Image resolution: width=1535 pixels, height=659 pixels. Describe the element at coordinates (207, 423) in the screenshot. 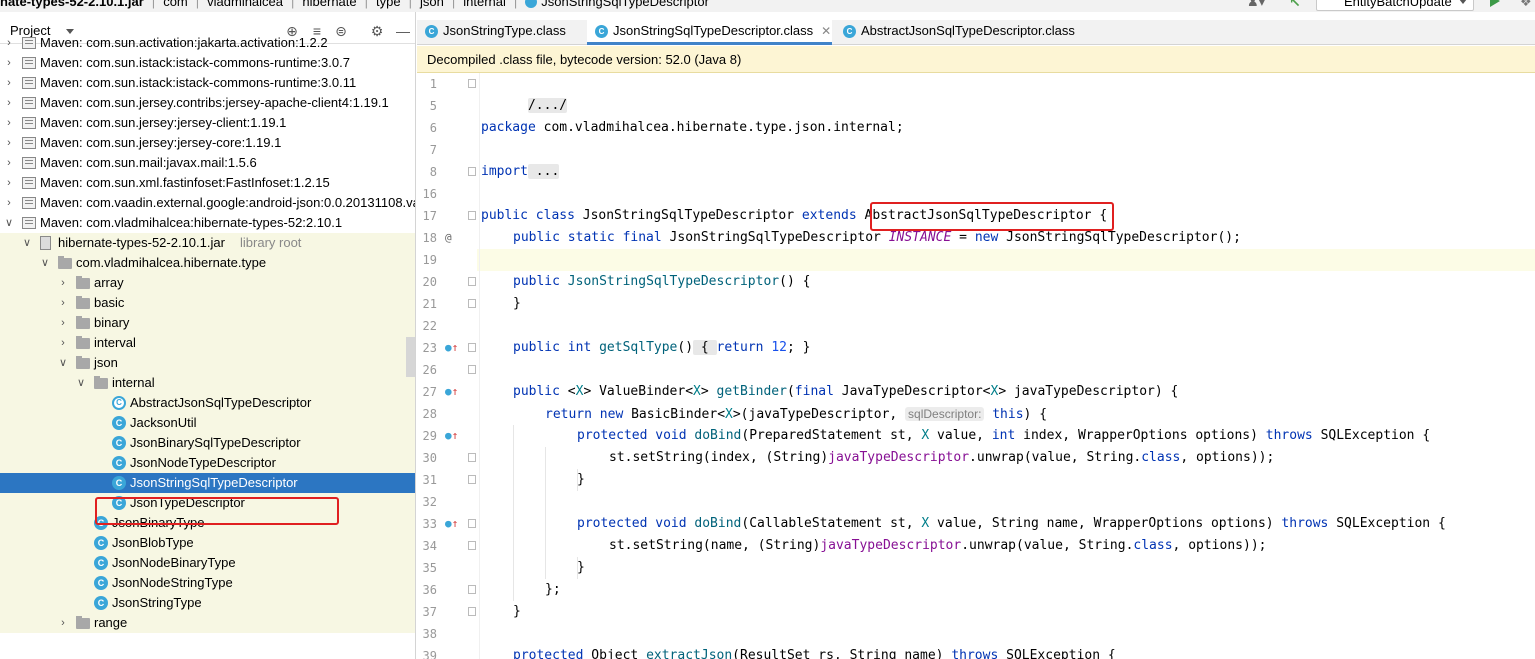

I see `tree-item: C JacksonUtil` at that location.